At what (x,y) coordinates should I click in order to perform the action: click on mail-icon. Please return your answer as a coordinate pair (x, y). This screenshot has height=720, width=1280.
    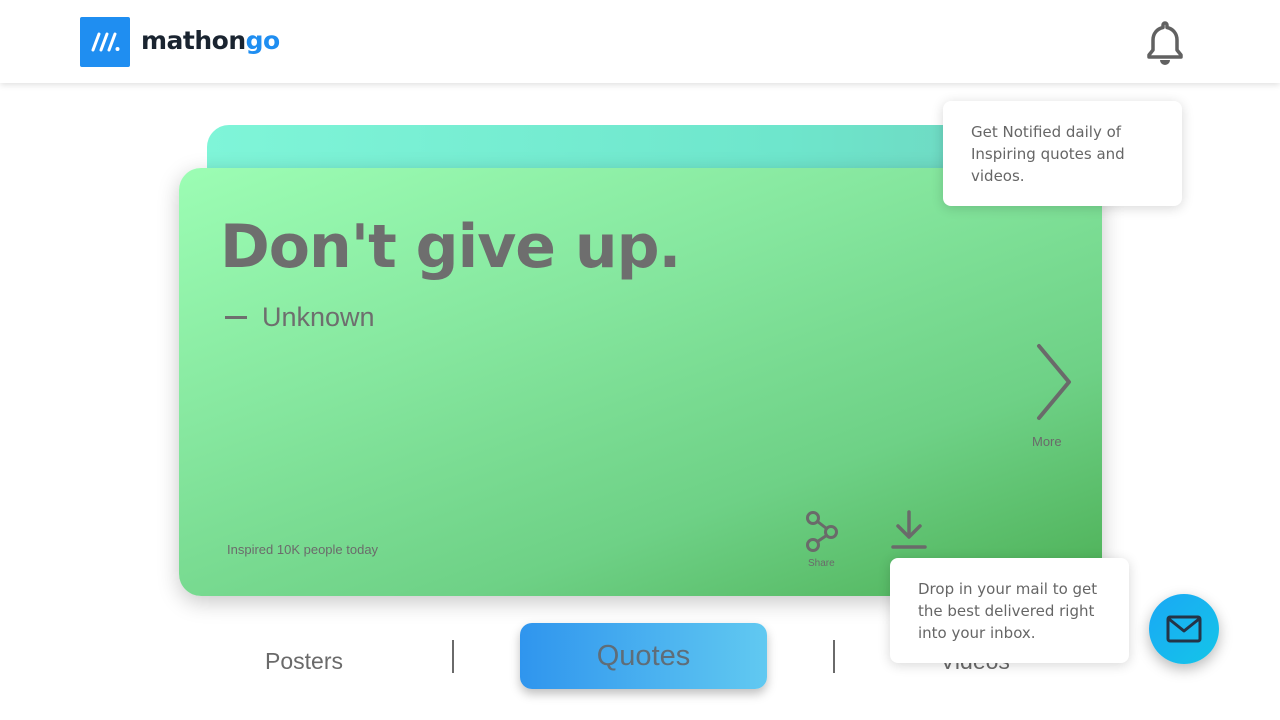
    Looking at the image, I should click on (1184, 629).